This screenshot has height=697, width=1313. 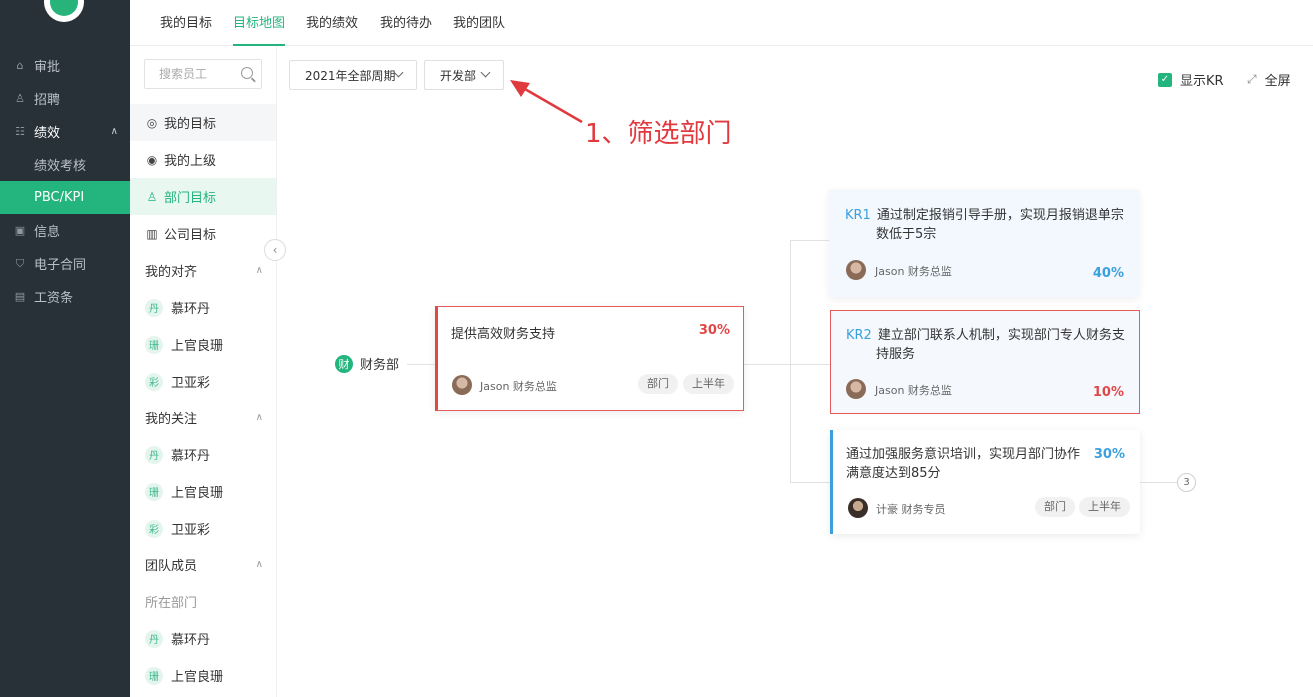 I want to click on nav-item-label: PBC/KPI, so click(x=59, y=197).